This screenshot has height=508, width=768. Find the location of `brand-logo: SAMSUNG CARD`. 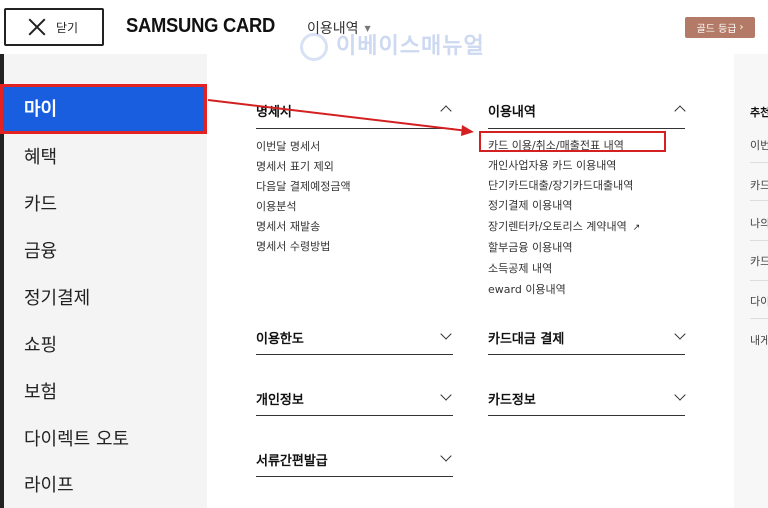

brand-logo: SAMSUNG CARD is located at coordinates (200, 26).